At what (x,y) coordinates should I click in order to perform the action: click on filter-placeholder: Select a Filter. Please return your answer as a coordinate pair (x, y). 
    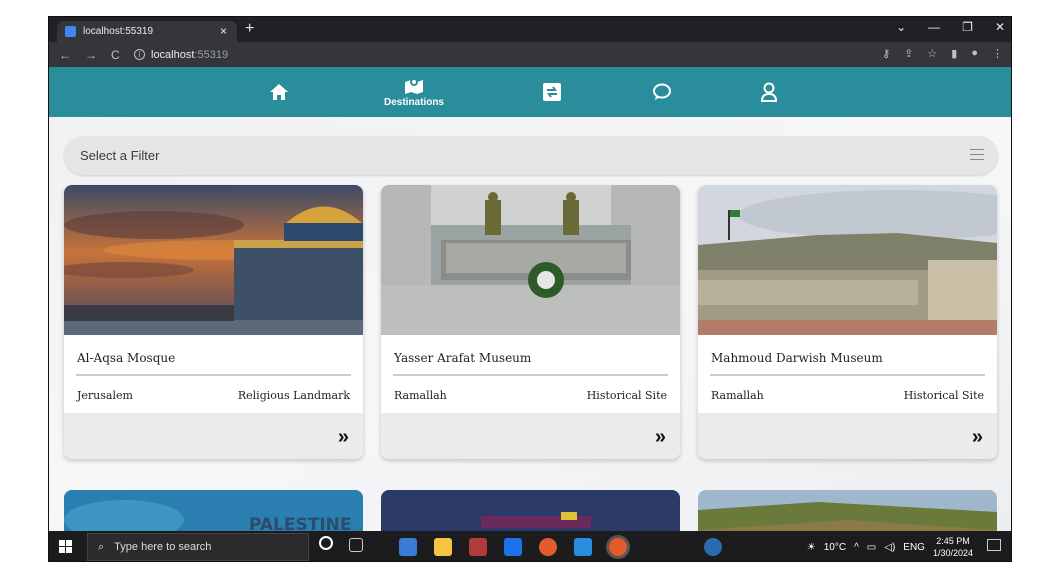
    Looking at the image, I should click on (120, 155).